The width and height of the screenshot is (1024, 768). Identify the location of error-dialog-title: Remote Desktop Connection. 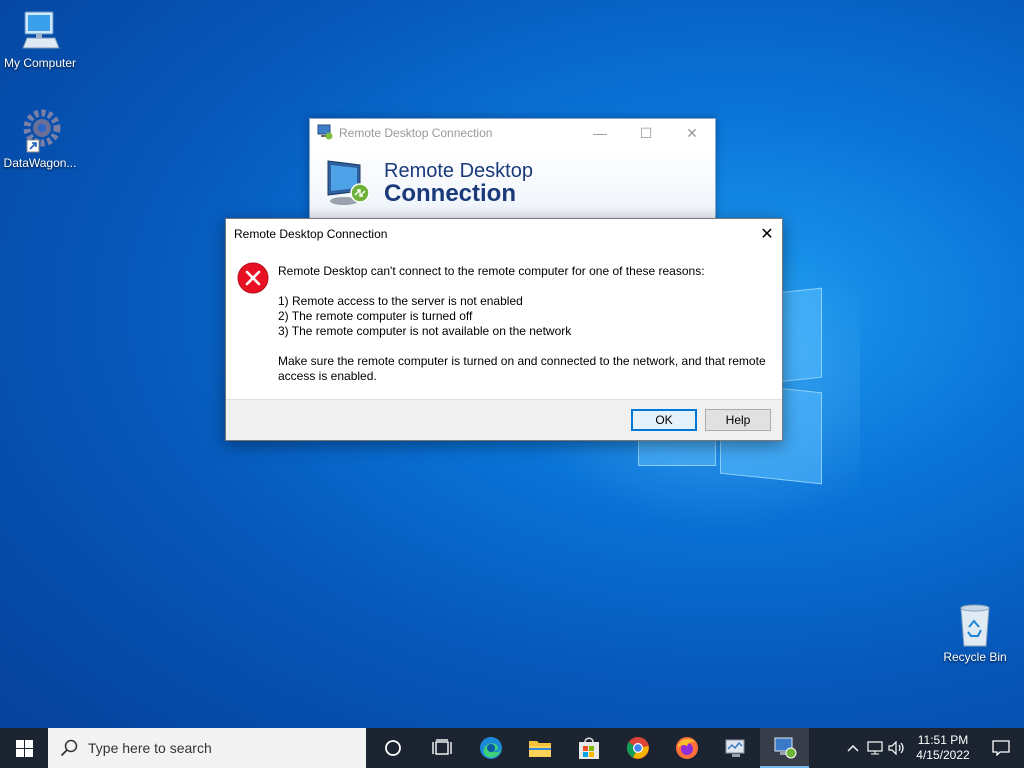
(311, 234).